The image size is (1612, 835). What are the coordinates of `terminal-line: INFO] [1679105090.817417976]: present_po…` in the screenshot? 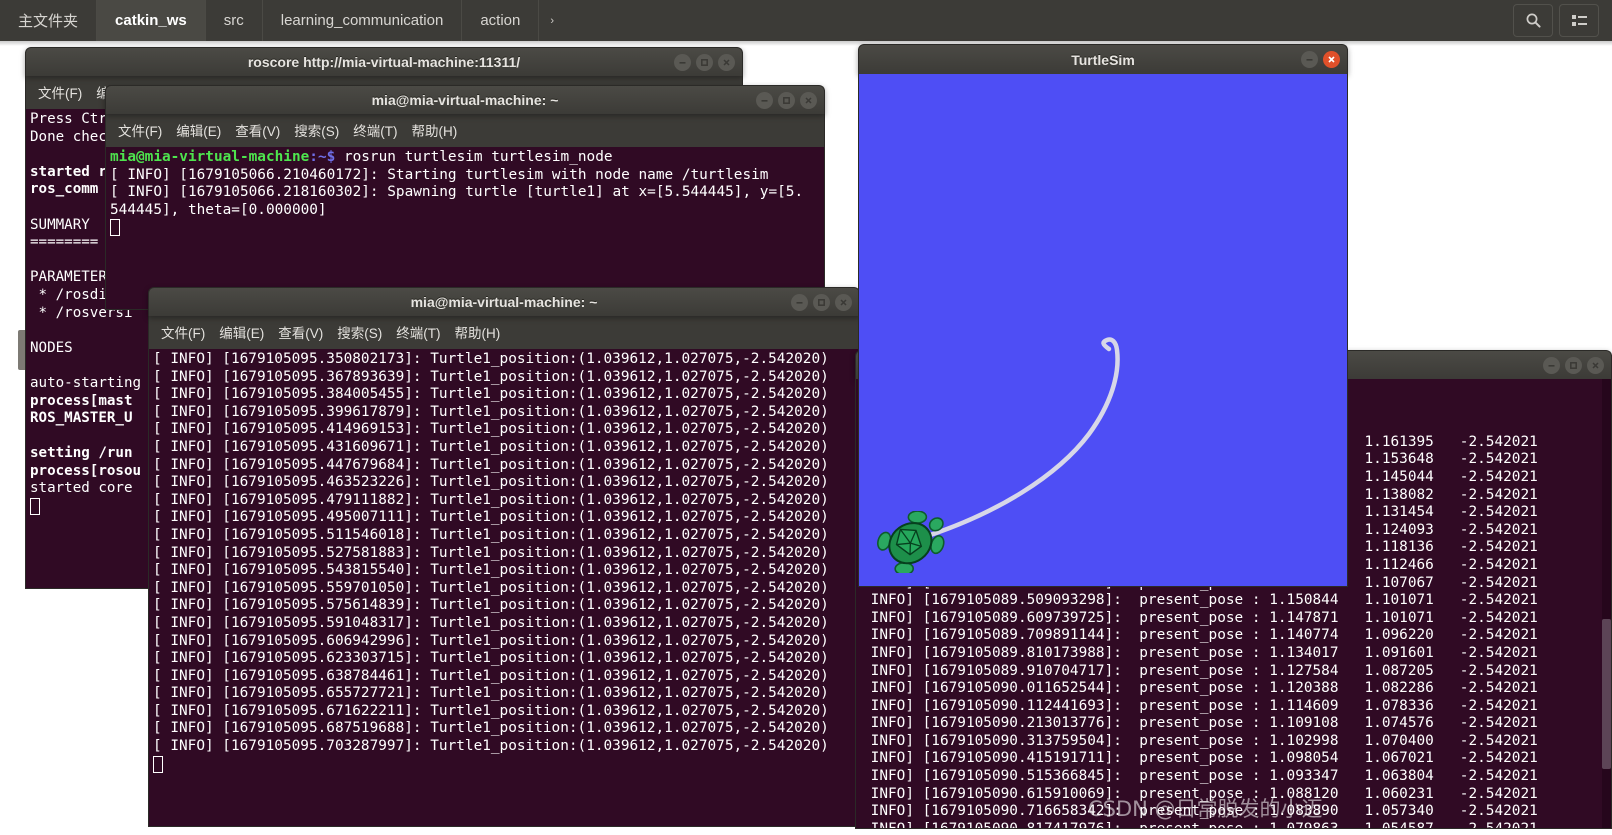 It's located at (1200, 824).